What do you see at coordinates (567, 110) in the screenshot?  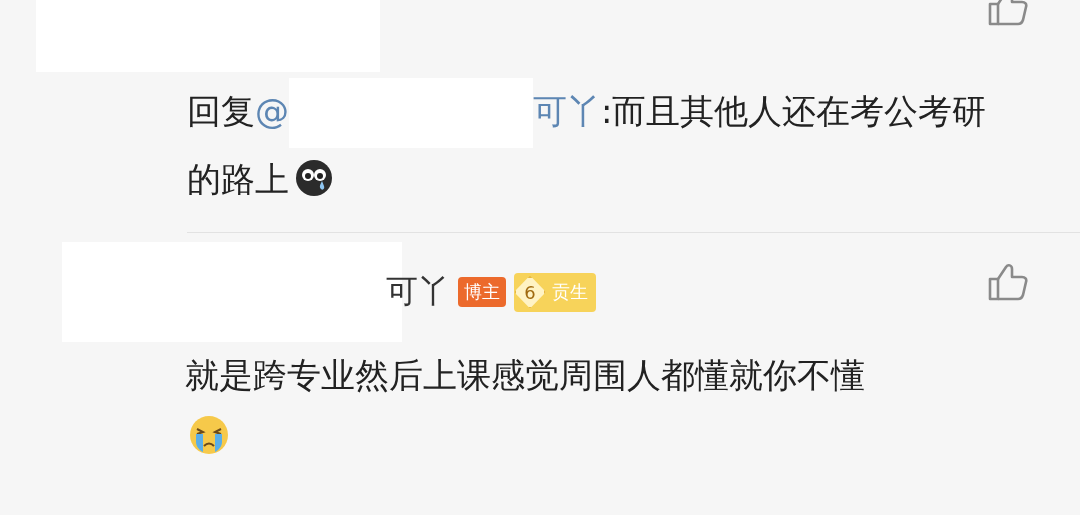 I see `mention-link: 可丫` at bounding box center [567, 110].